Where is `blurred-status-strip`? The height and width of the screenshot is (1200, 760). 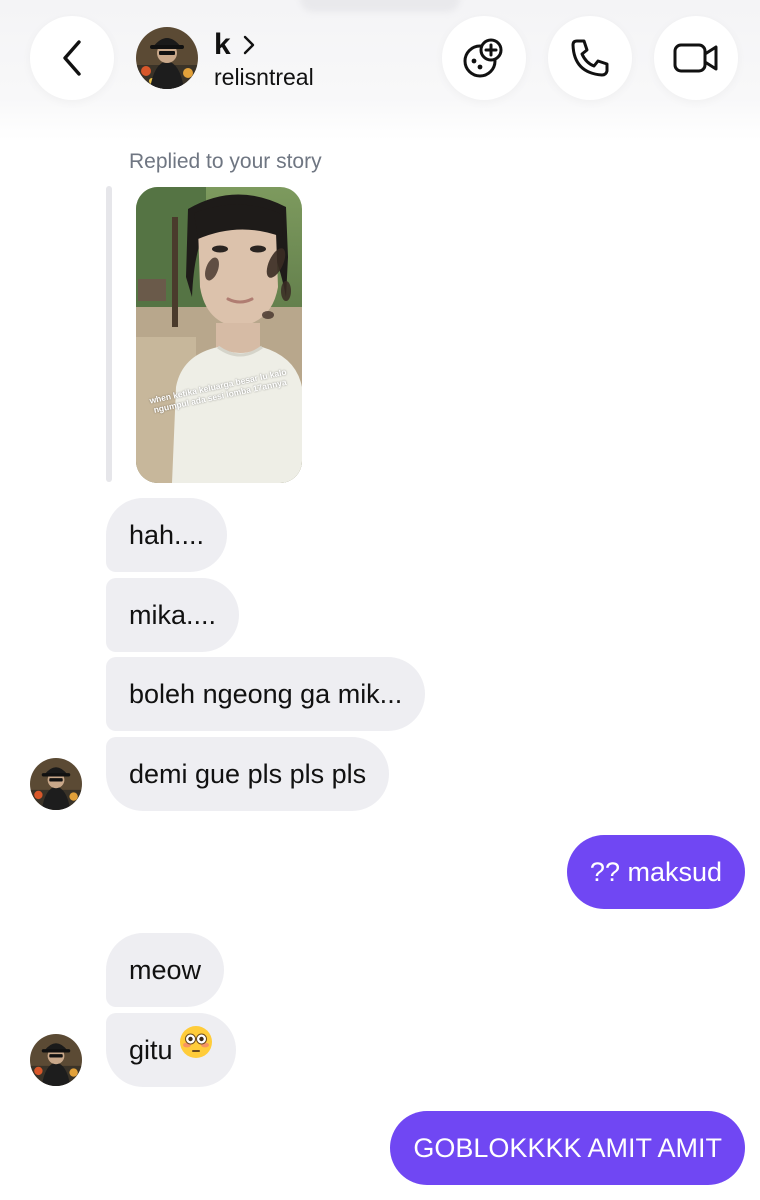
blurred-status-strip is located at coordinates (380, 6).